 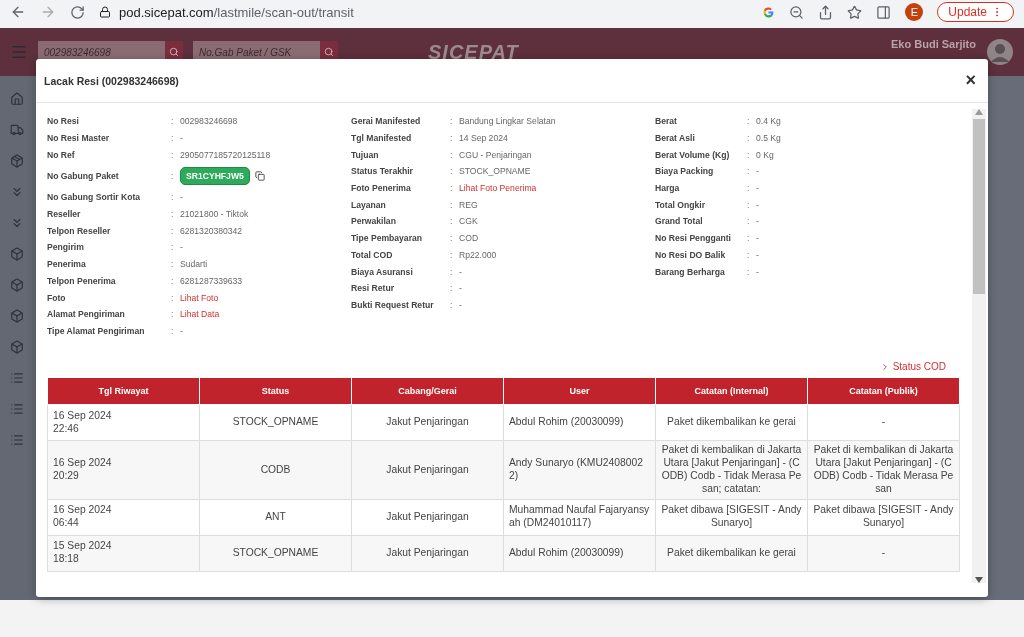 What do you see at coordinates (912, 367) in the screenshot?
I see `status-cod-link: Status COD` at bounding box center [912, 367].